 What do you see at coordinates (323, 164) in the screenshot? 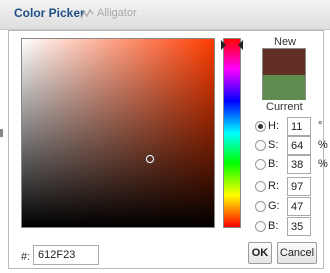
I see `brightness-unit: %` at bounding box center [323, 164].